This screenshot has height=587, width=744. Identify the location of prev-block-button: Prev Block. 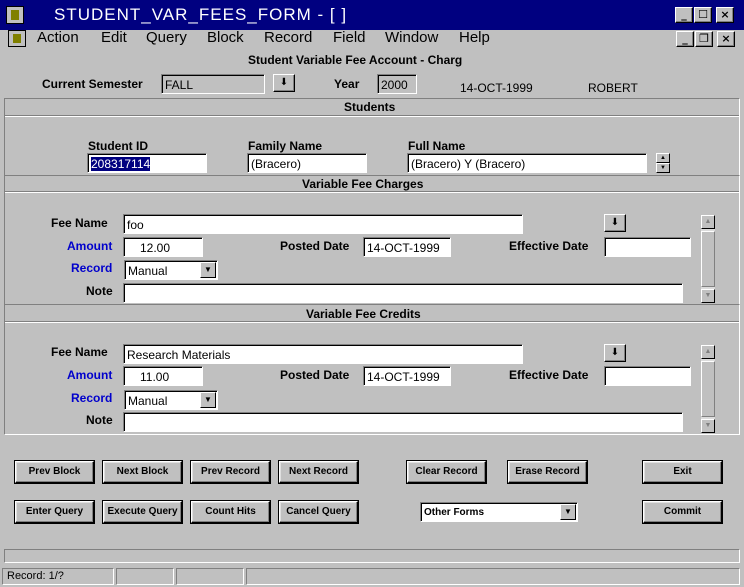
(54, 472).